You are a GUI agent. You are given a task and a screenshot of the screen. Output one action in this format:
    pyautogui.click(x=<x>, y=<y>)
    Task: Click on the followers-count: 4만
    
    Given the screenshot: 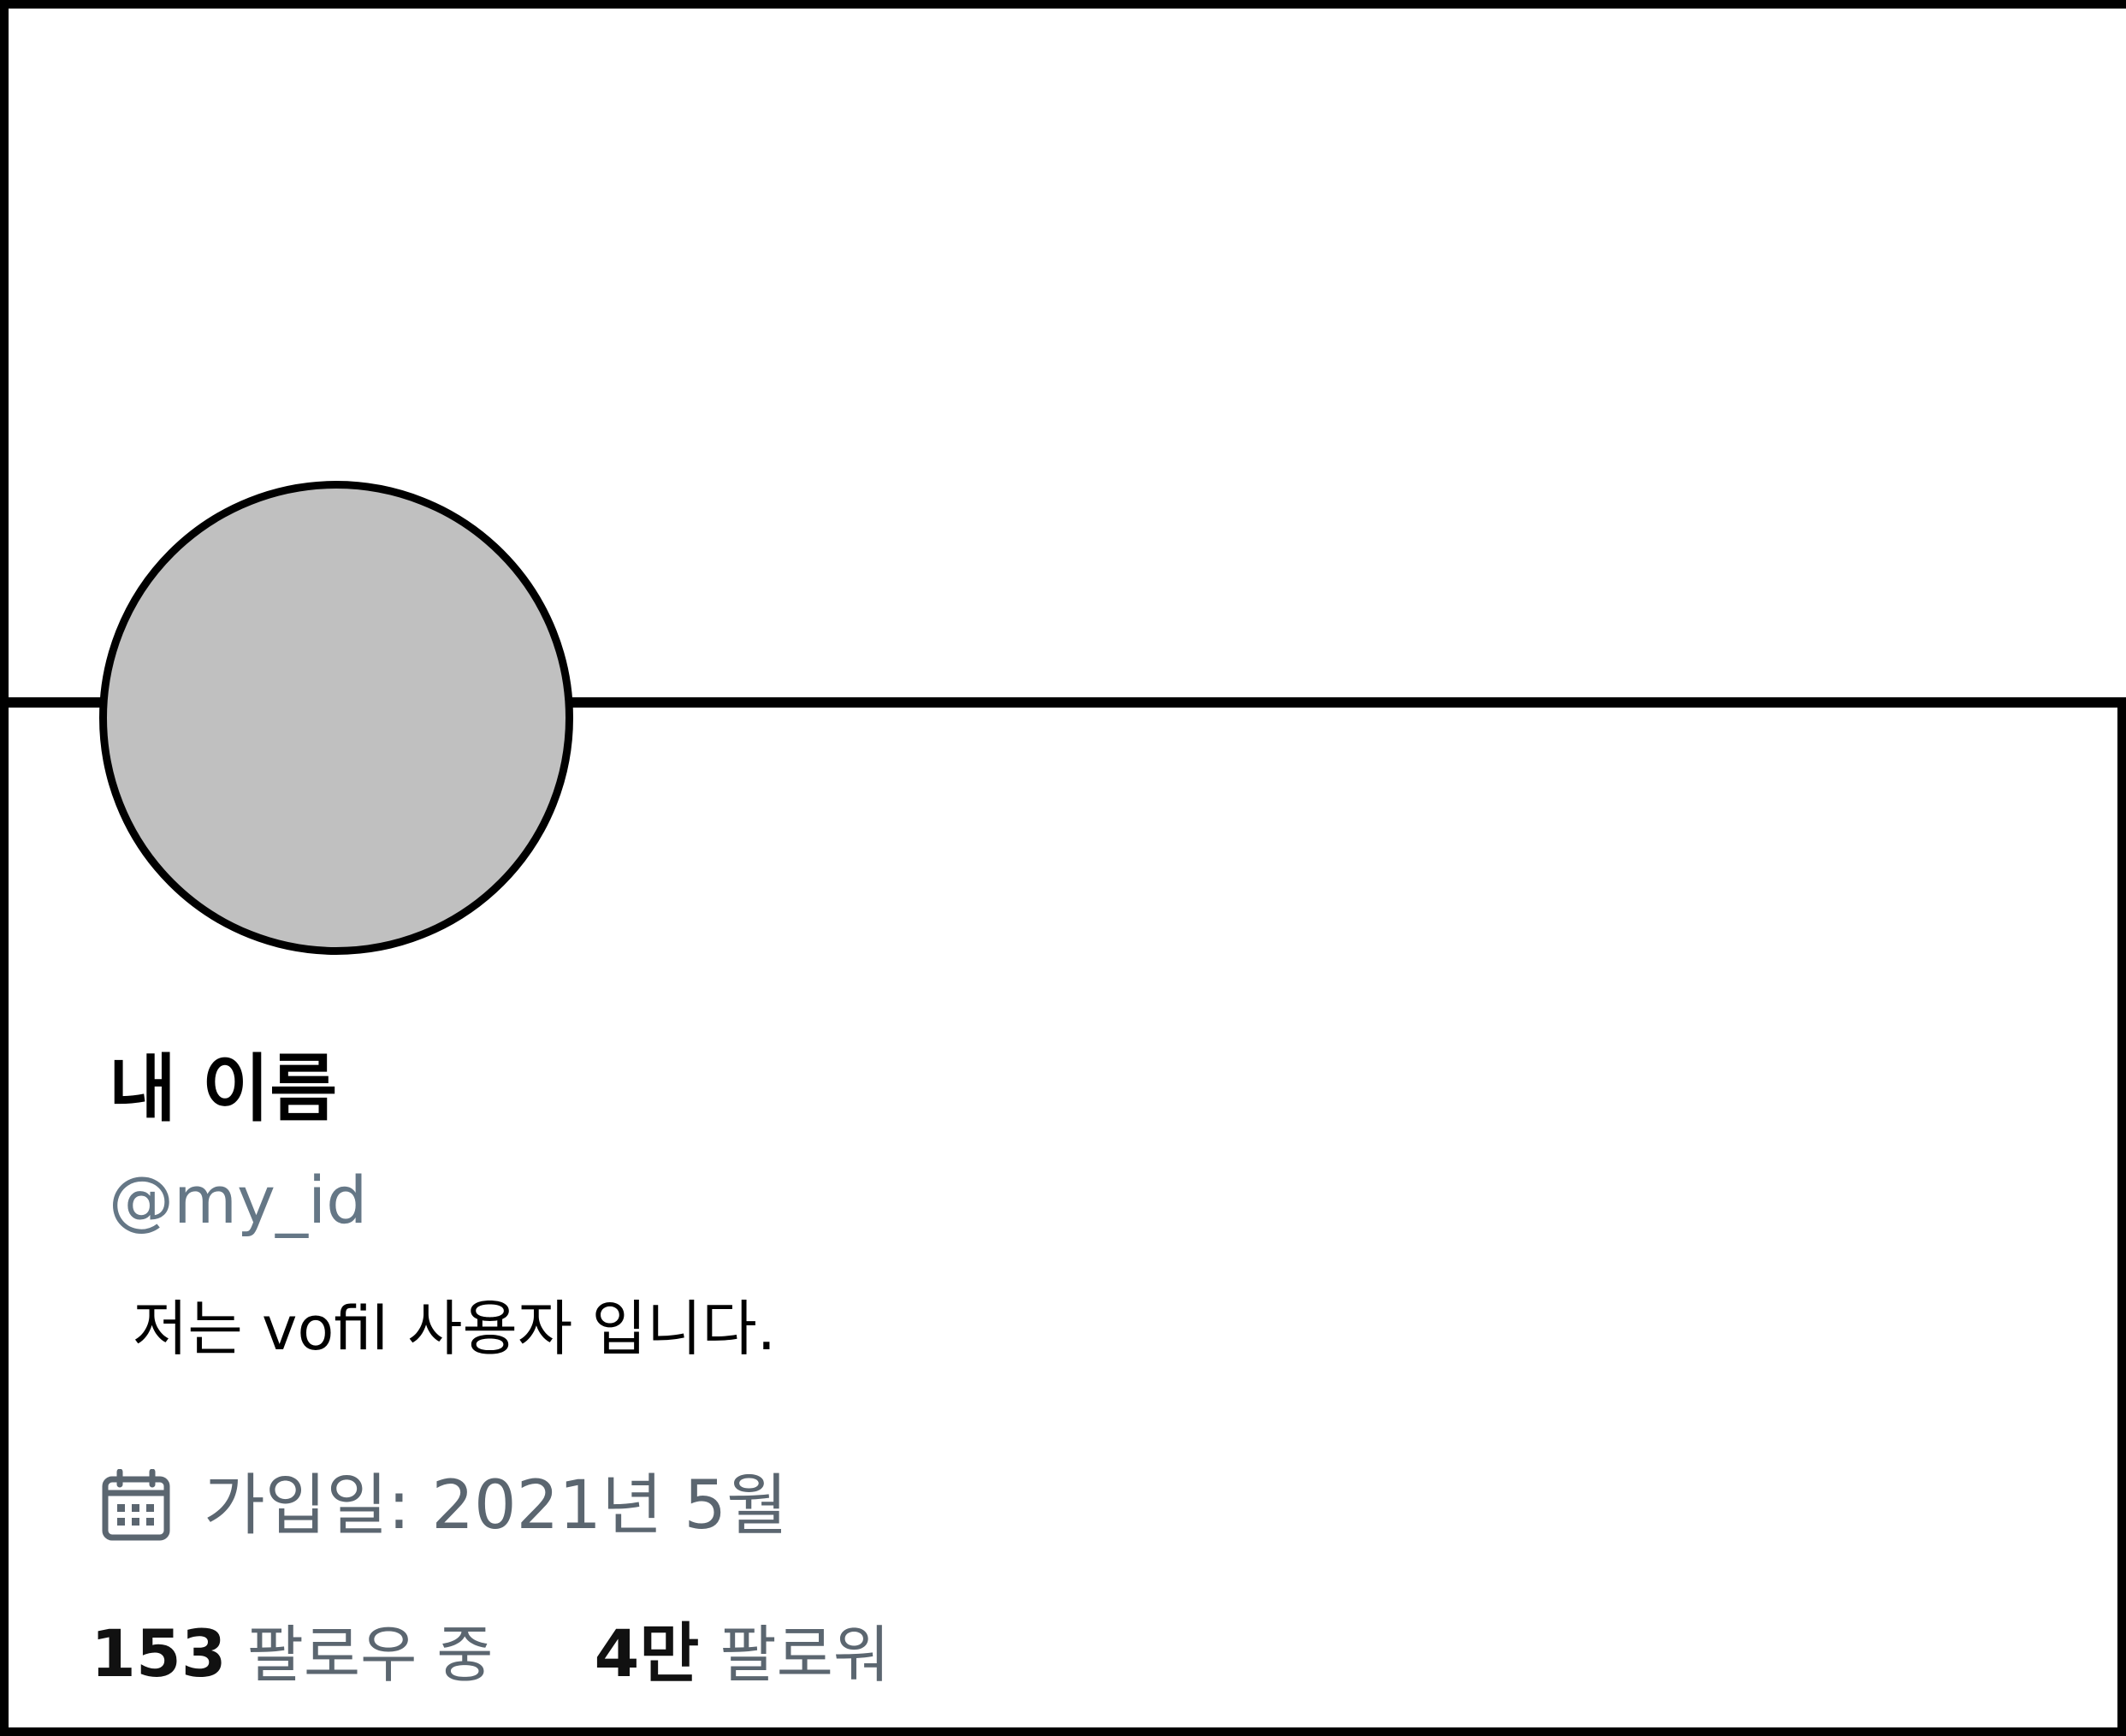 What is the action you would take?
    pyautogui.click(x=647, y=1654)
    